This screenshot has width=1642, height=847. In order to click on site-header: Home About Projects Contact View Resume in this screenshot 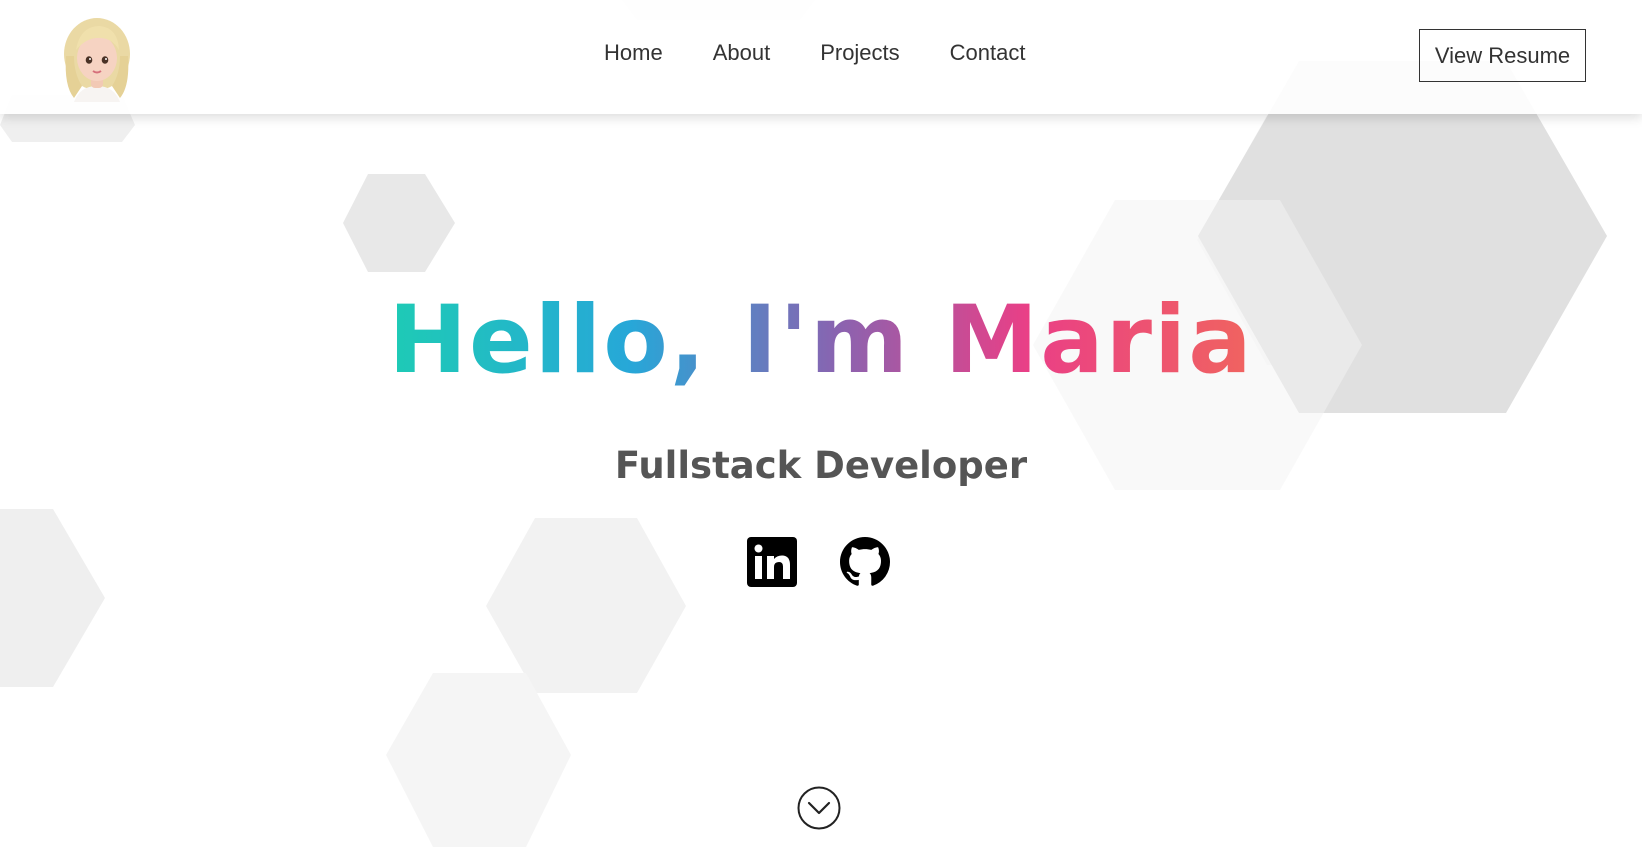, I will do `click(821, 57)`.